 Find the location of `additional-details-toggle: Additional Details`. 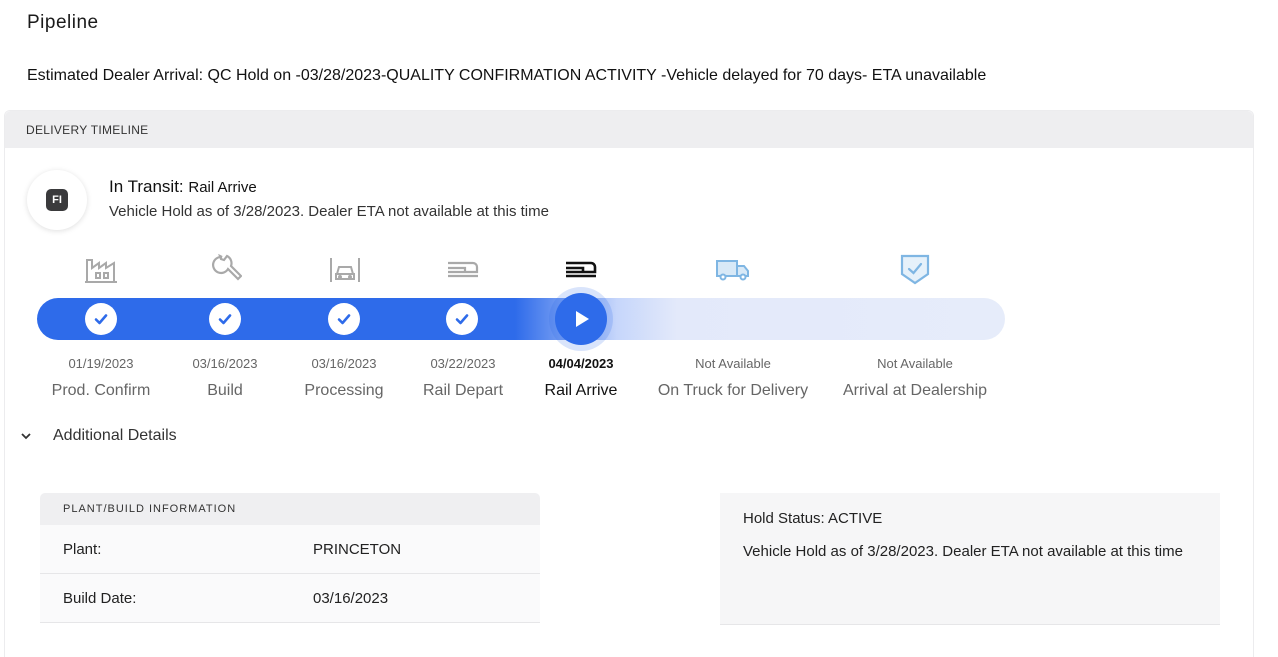

additional-details-toggle: Additional Details is located at coordinates (99, 436).